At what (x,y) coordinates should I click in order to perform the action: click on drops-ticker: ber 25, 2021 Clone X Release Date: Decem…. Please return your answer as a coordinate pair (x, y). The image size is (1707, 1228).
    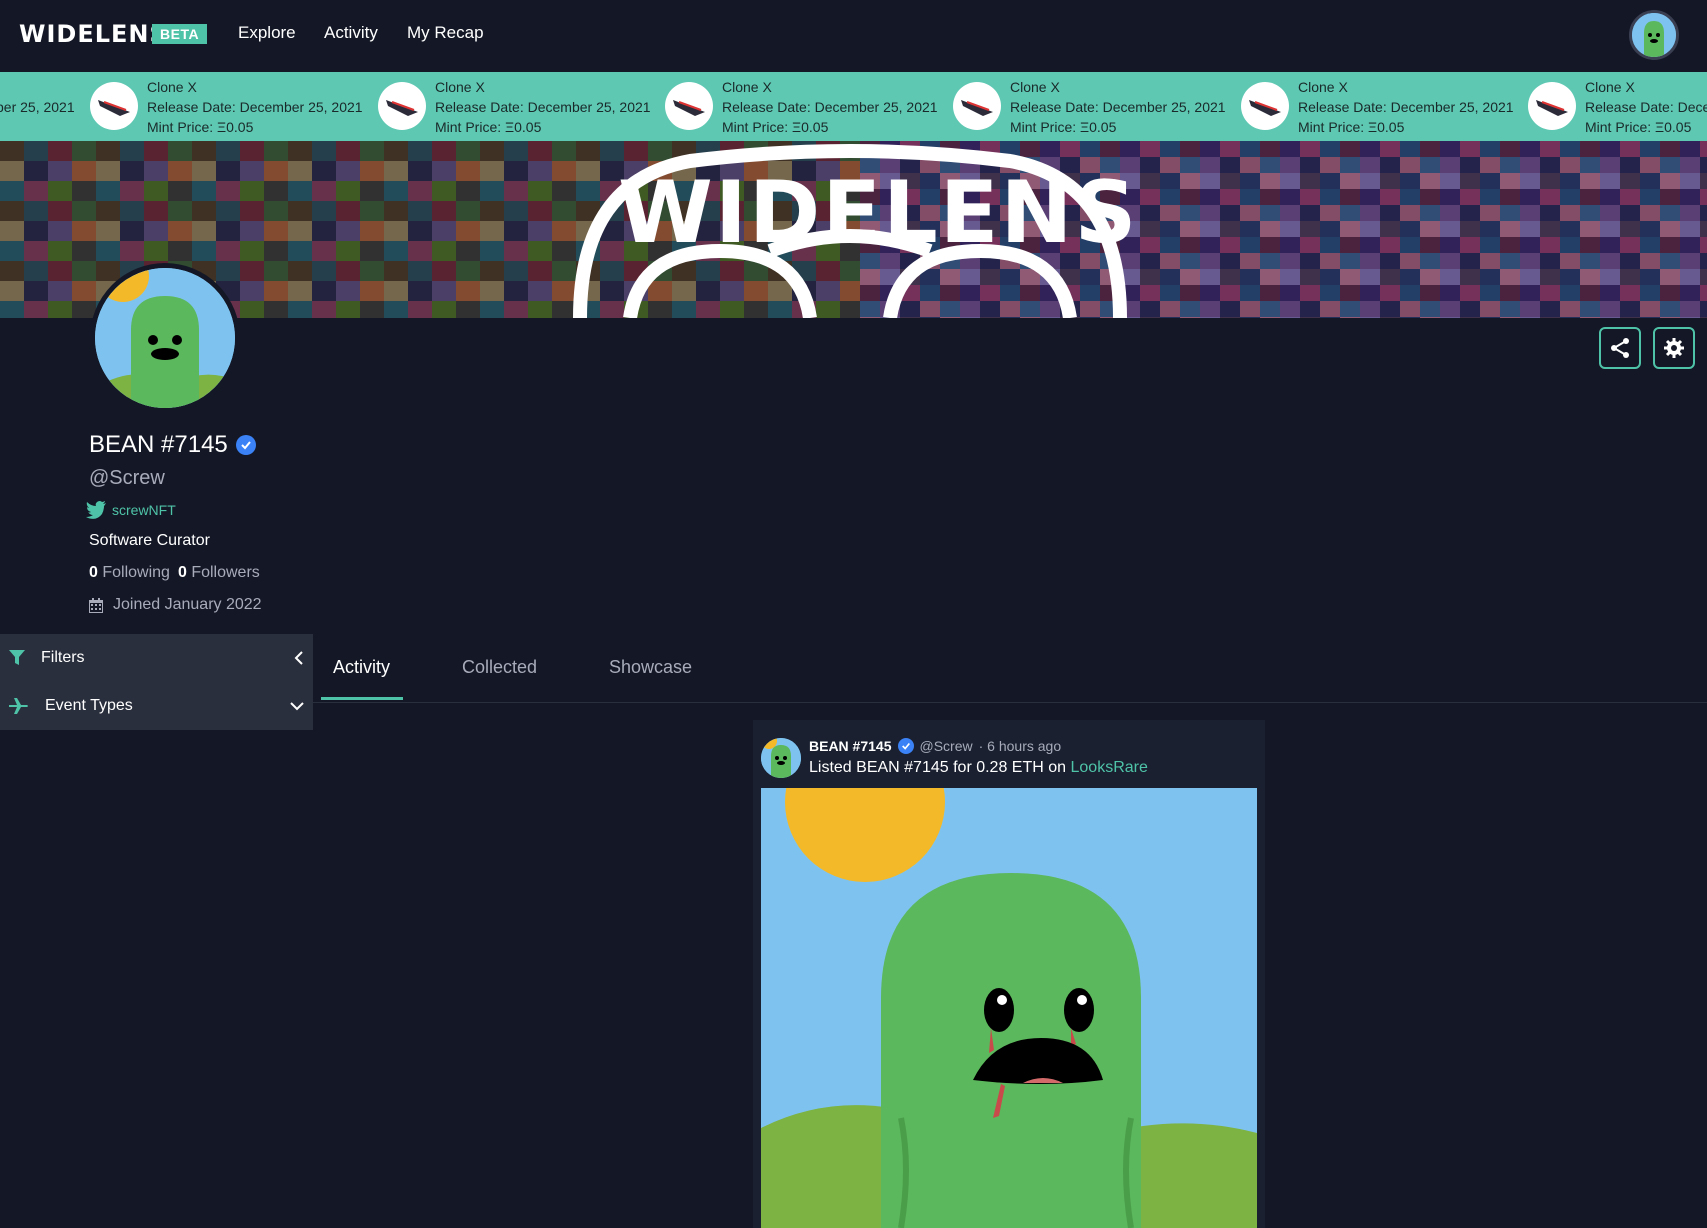
    Looking at the image, I should click on (853, 106).